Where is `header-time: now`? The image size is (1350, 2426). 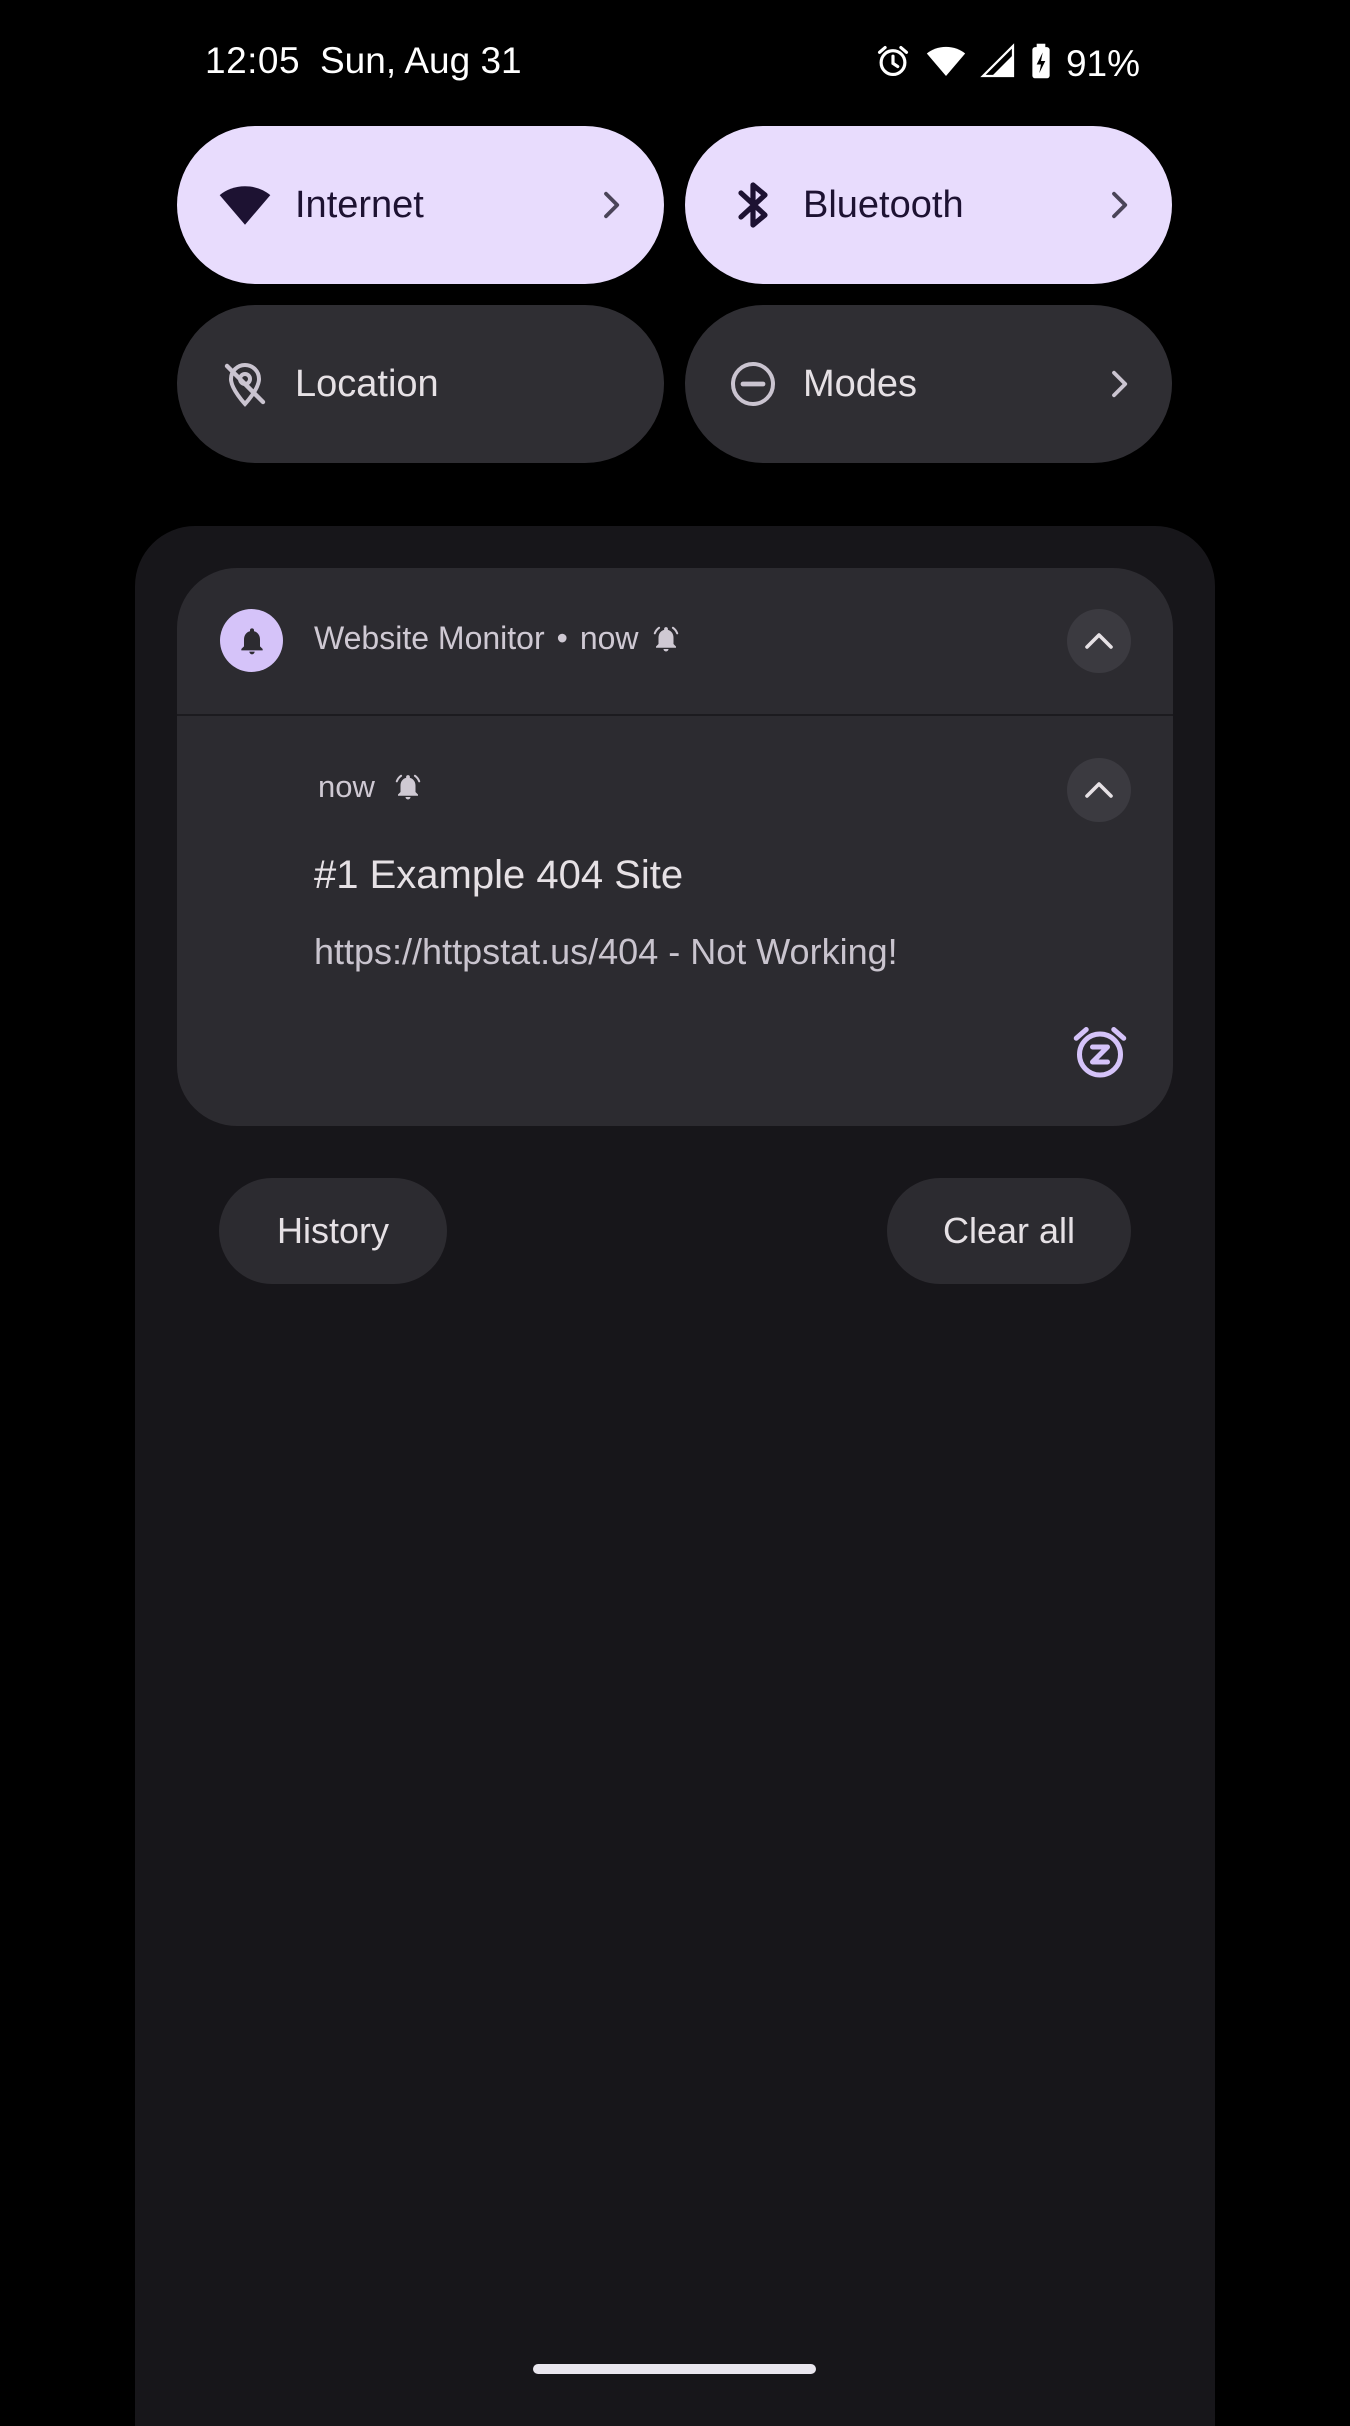 header-time: now is located at coordinates (609, 638).